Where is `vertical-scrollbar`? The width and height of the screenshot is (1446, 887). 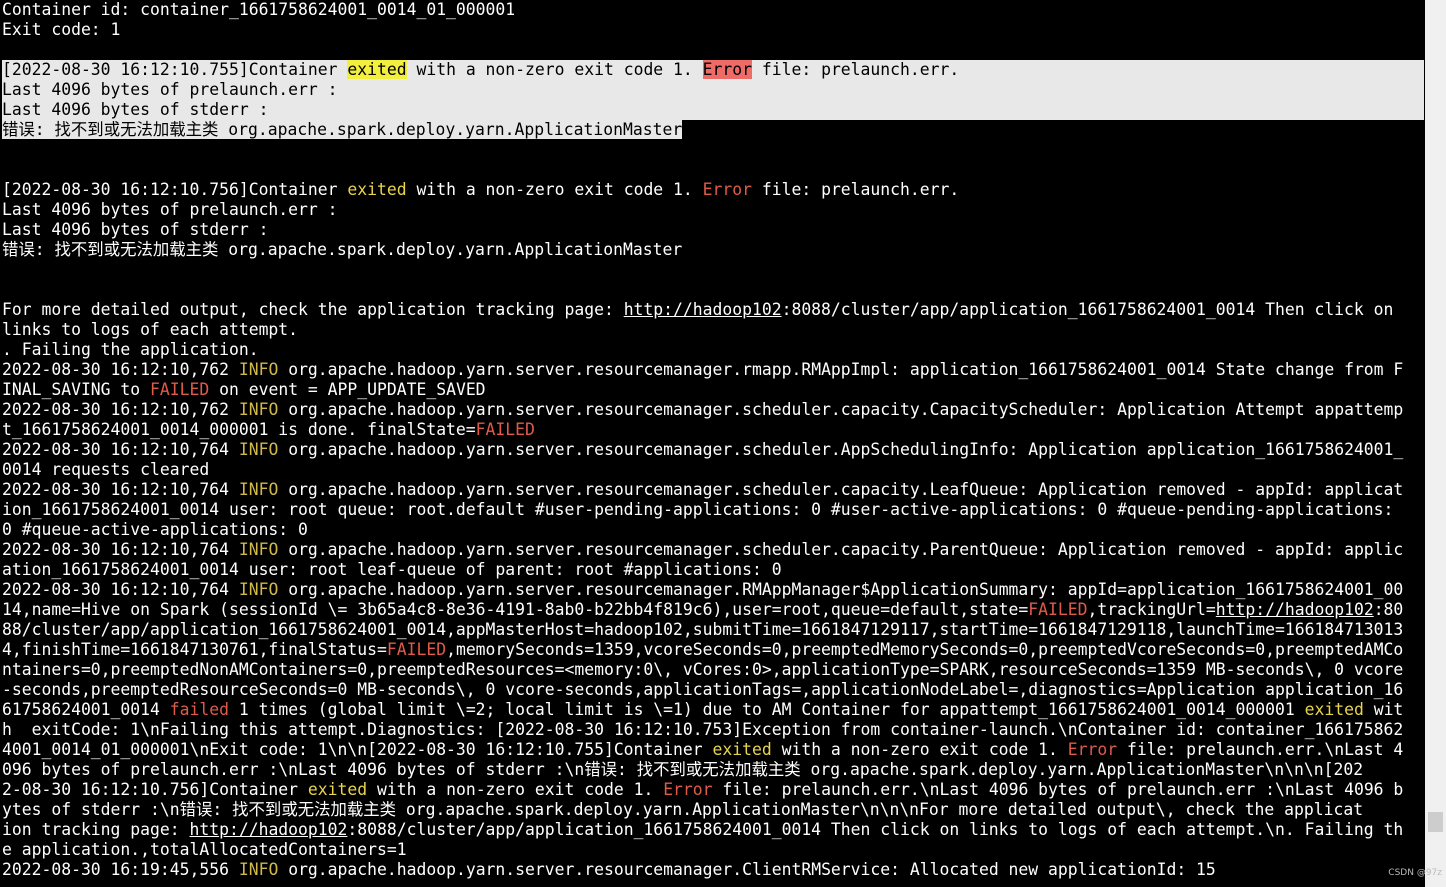 vertical-scrollbar is located at coordinates (1435, 443).